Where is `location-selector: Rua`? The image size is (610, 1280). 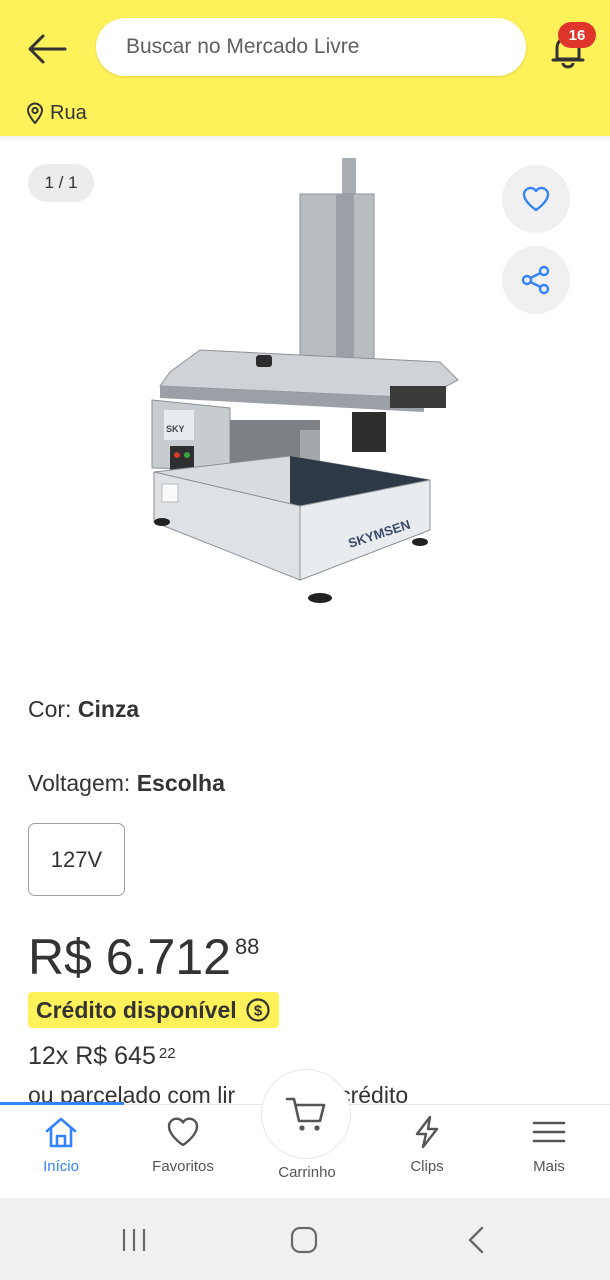 location-selector: Rua is located at coordinates (56, 113).